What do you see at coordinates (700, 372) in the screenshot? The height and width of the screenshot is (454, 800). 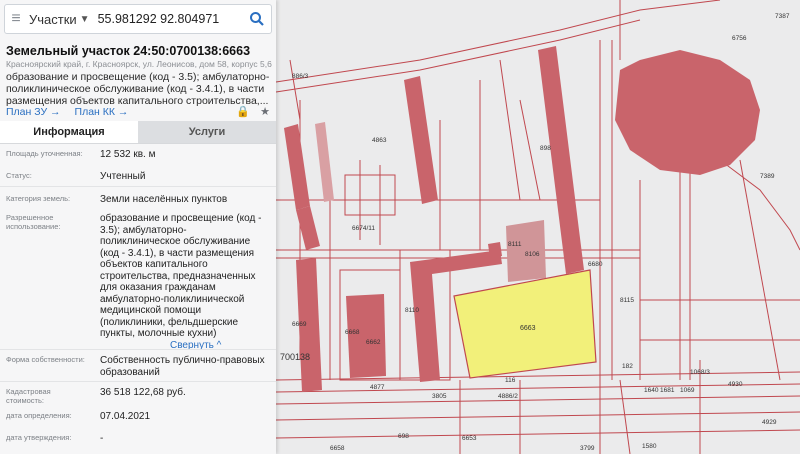 I see `svg-text: 1068/3` at bounding box center [700, 372].